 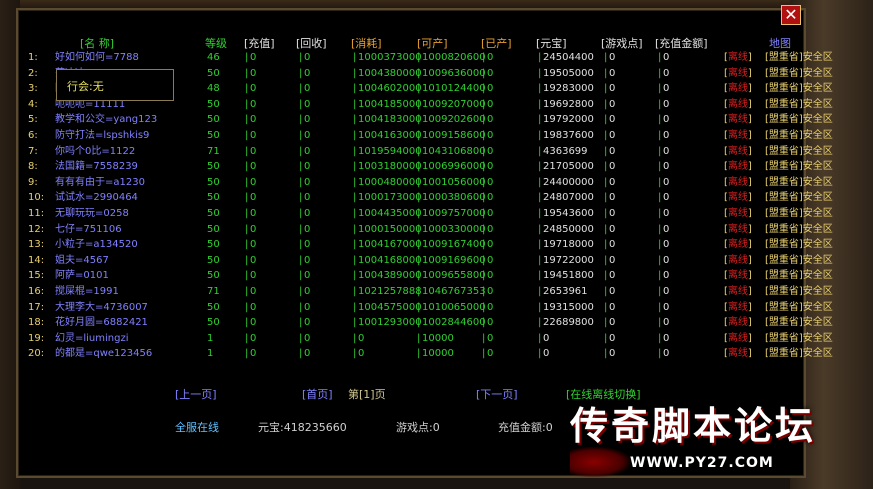 What do you see at coordinates (737, 135) in the screenshot?
I see `status-text: 离线` at bounding box center [737, 135].